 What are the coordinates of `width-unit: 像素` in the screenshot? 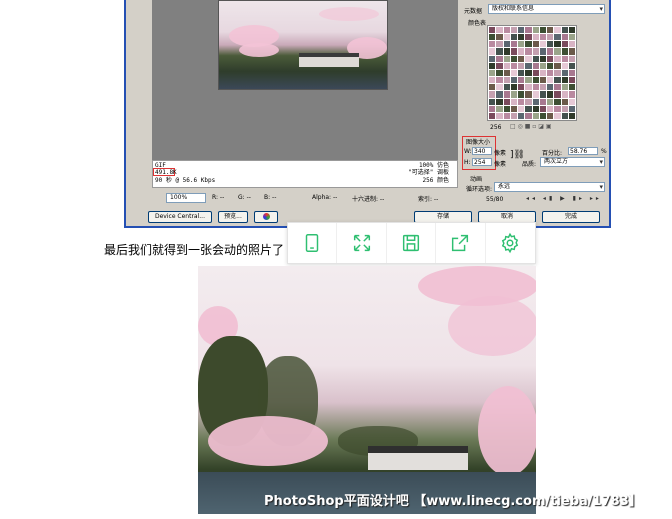 It's located at (500, 153).